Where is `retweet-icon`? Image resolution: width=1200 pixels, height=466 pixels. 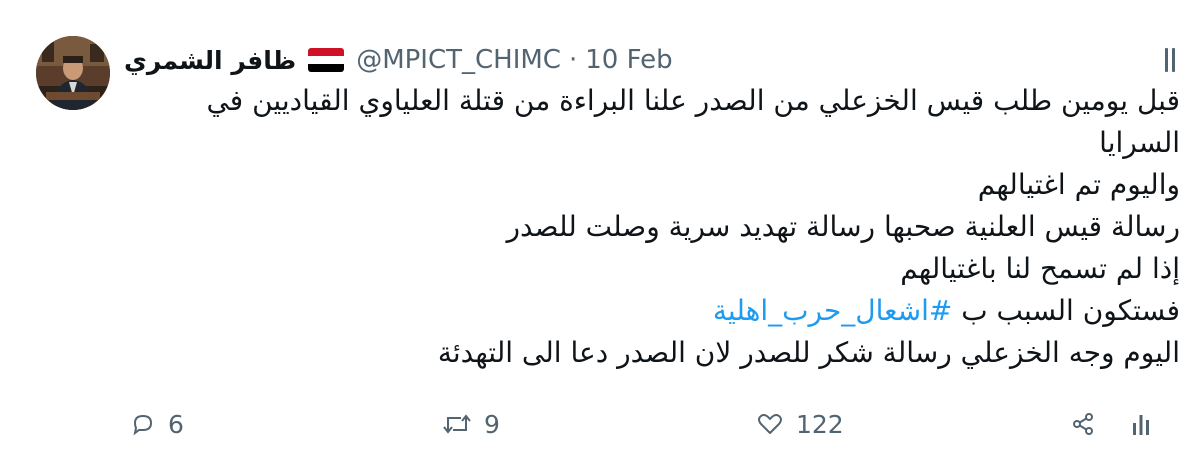
retweet-icon is located at coordinates (457, 424).